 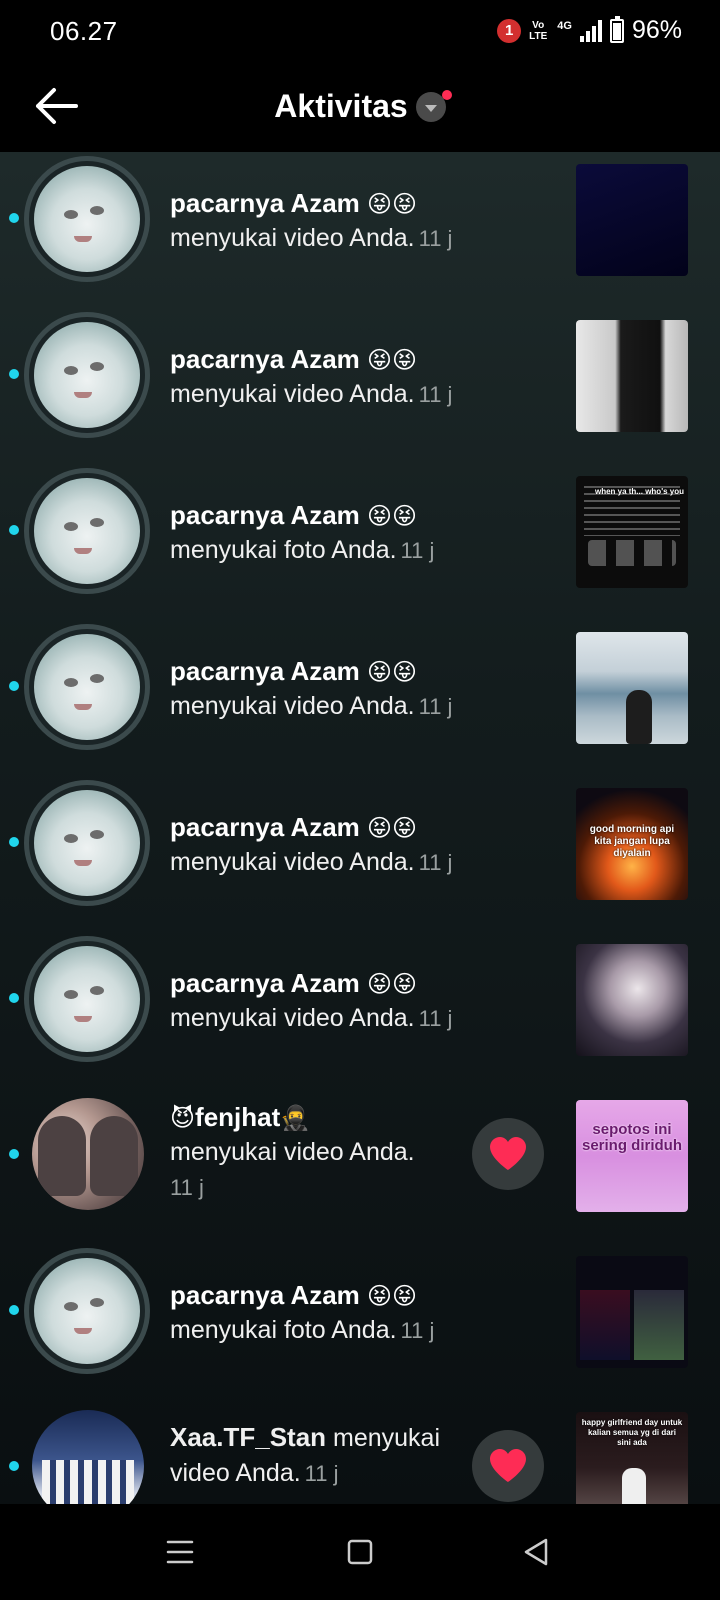 I want to click on signal-icon, so click(x=590, y=30).